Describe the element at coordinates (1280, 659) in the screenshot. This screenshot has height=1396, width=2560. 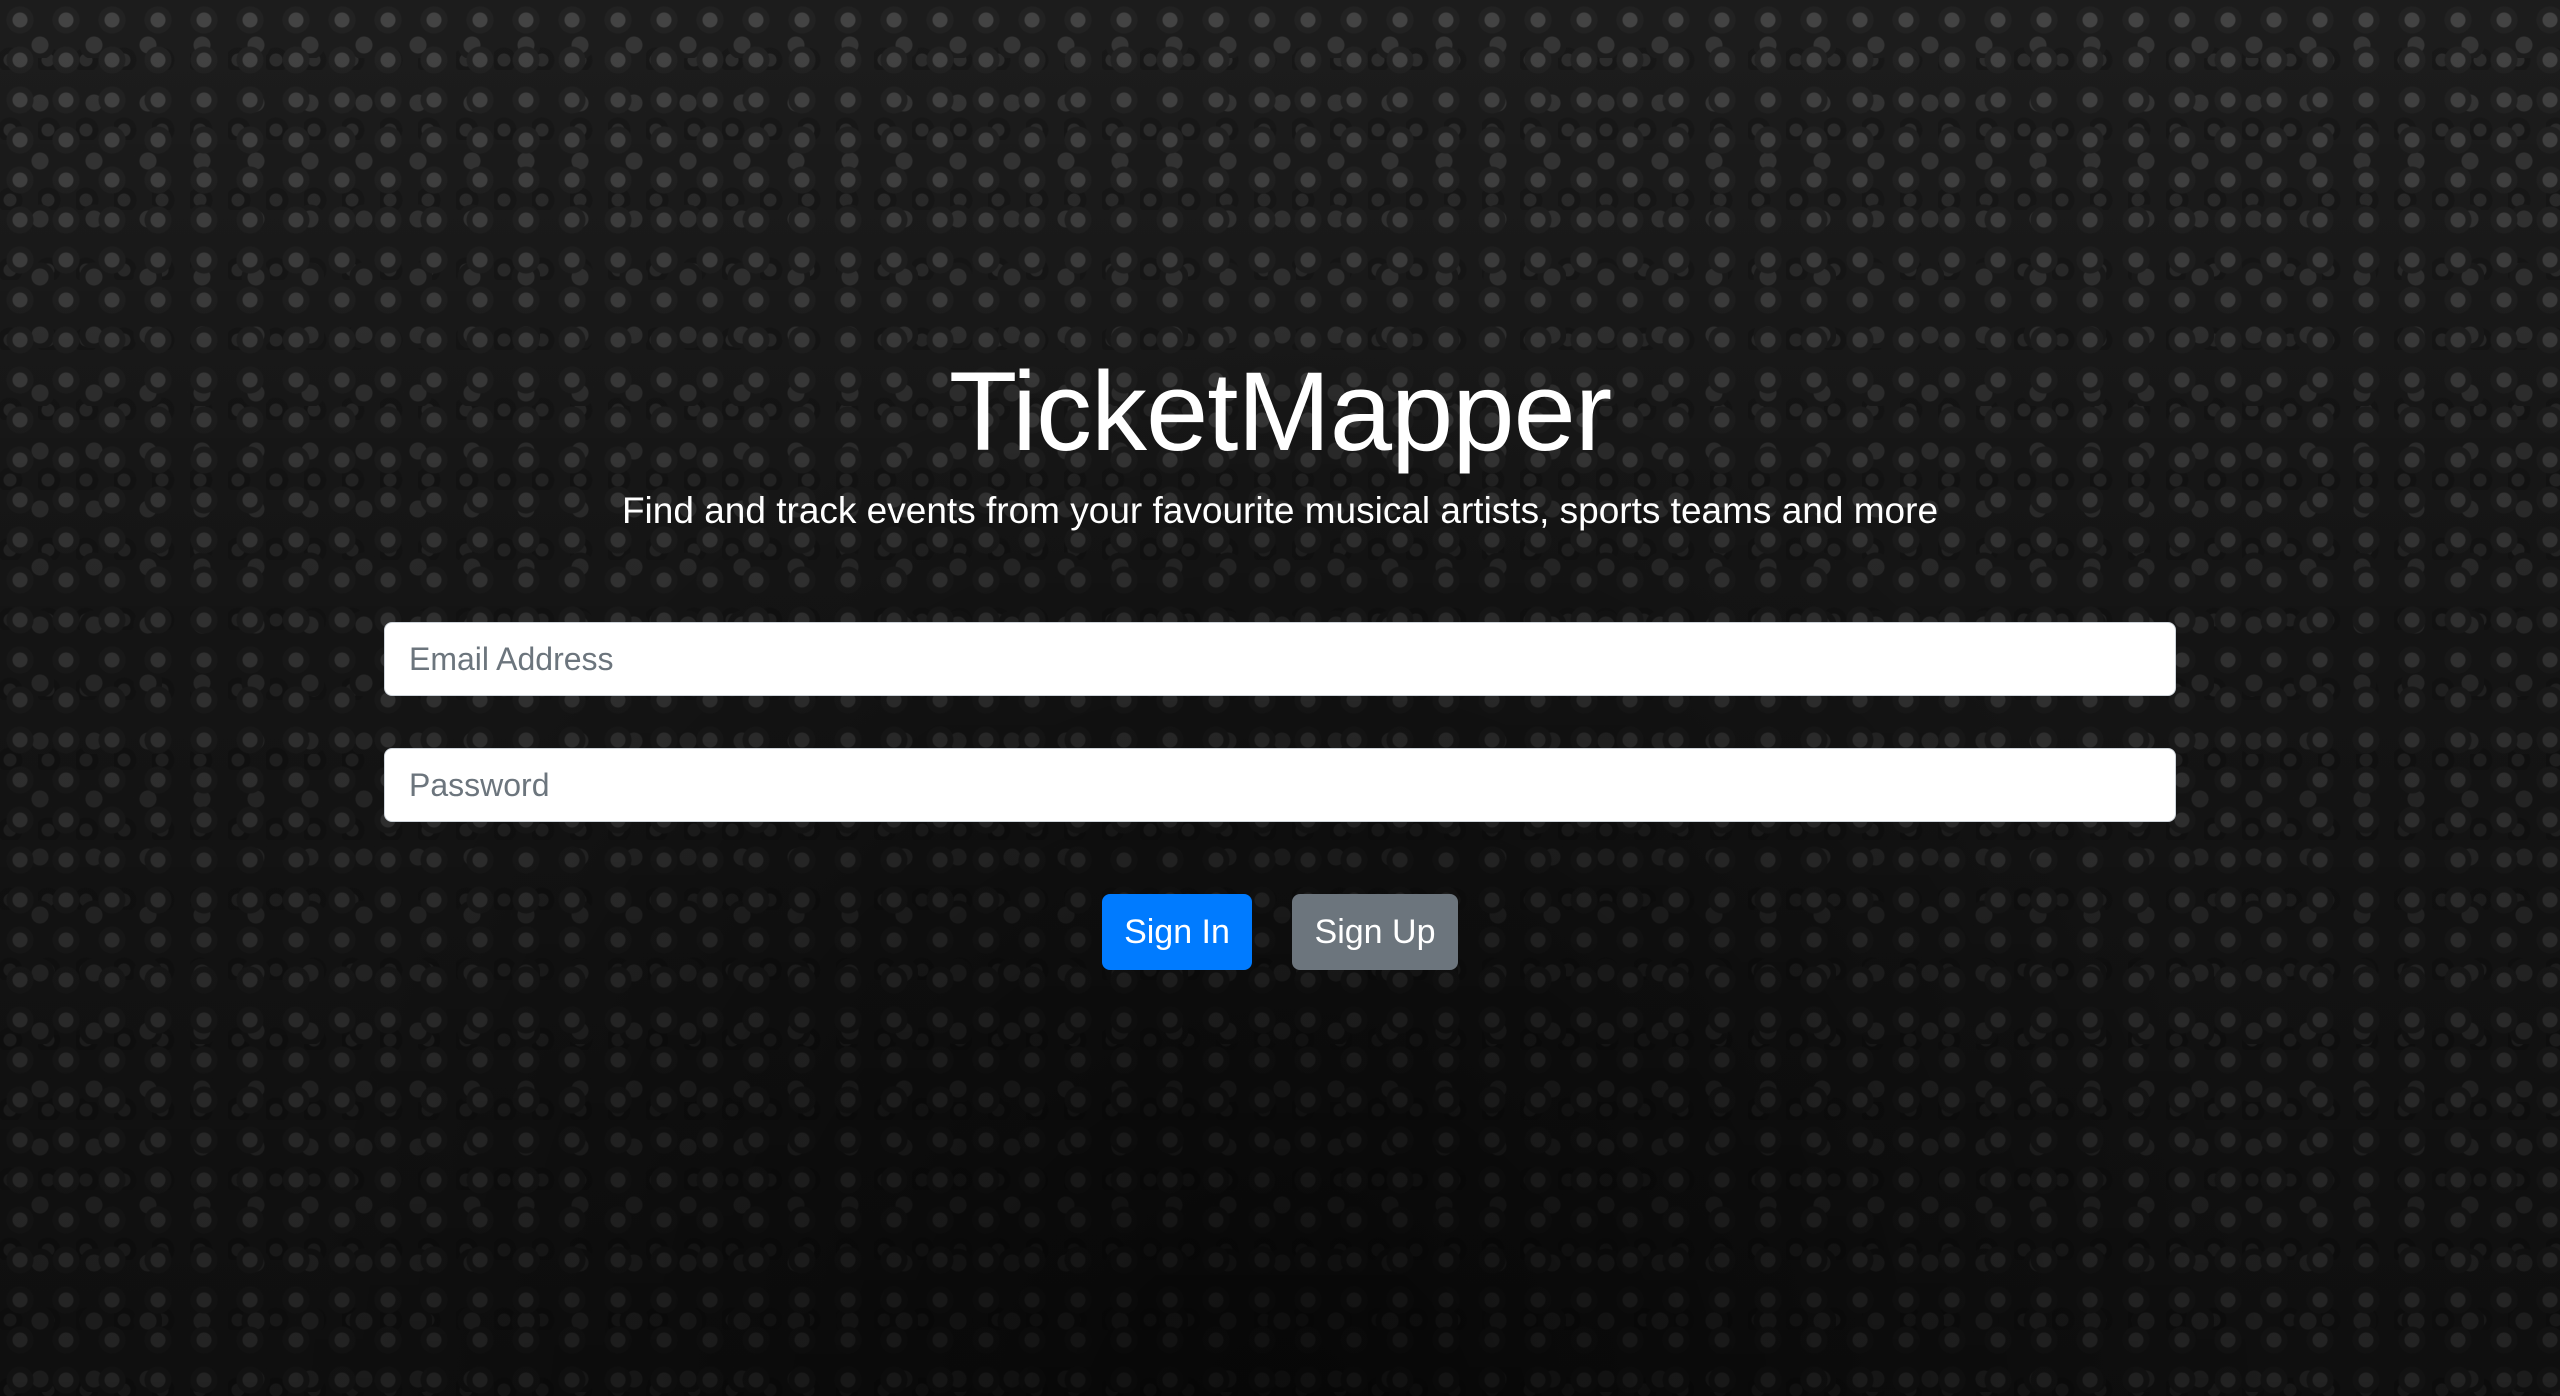
I see `email-field` at that location.